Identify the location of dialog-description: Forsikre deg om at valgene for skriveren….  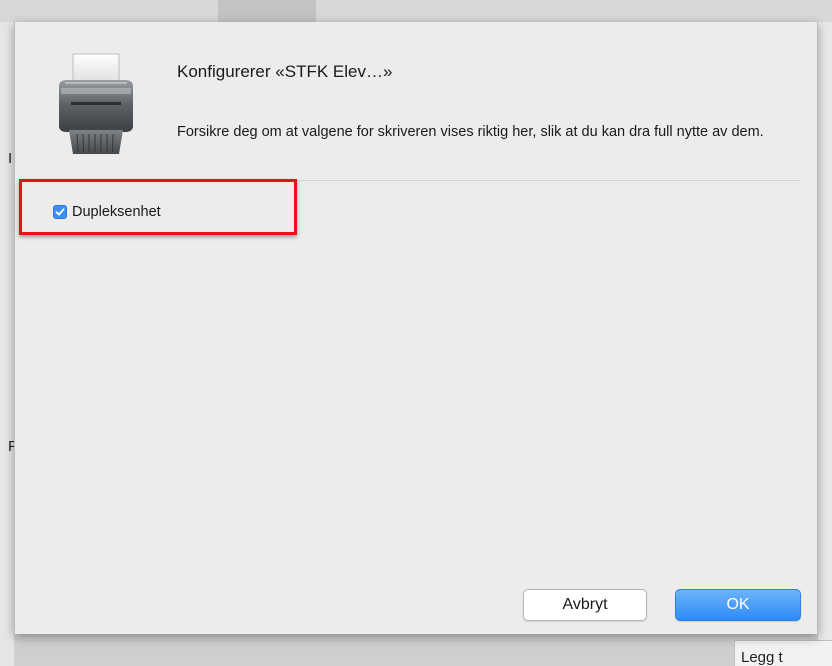
(470, 132).